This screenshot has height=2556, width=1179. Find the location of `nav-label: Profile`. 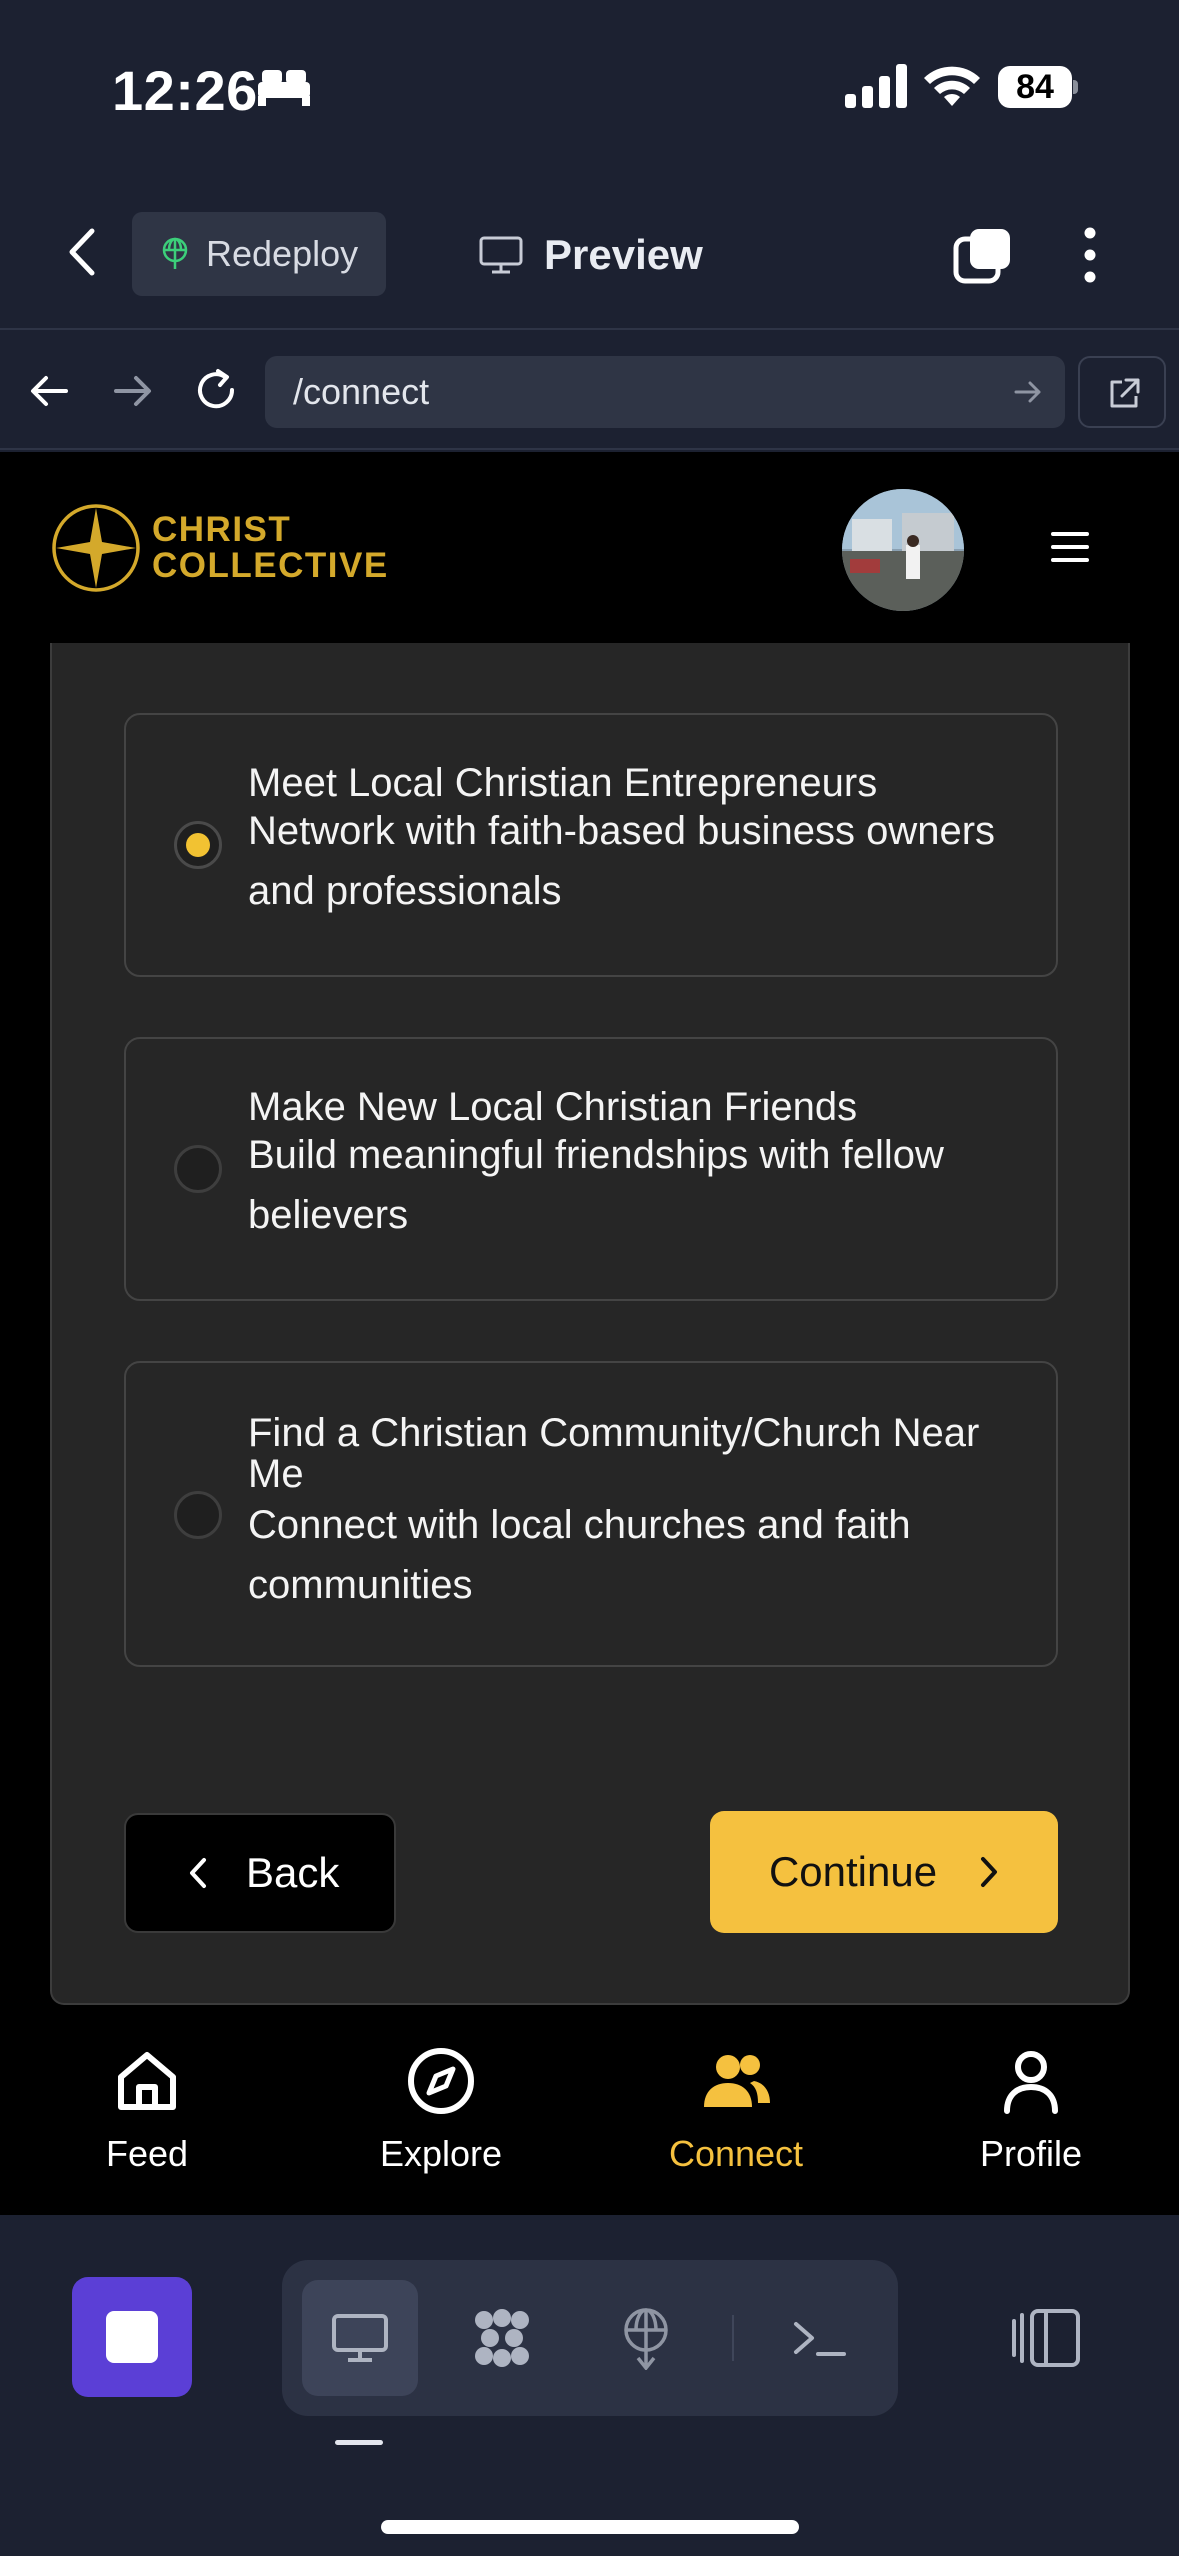

nav-label: Profile is located at coordinates (1031, 2153).